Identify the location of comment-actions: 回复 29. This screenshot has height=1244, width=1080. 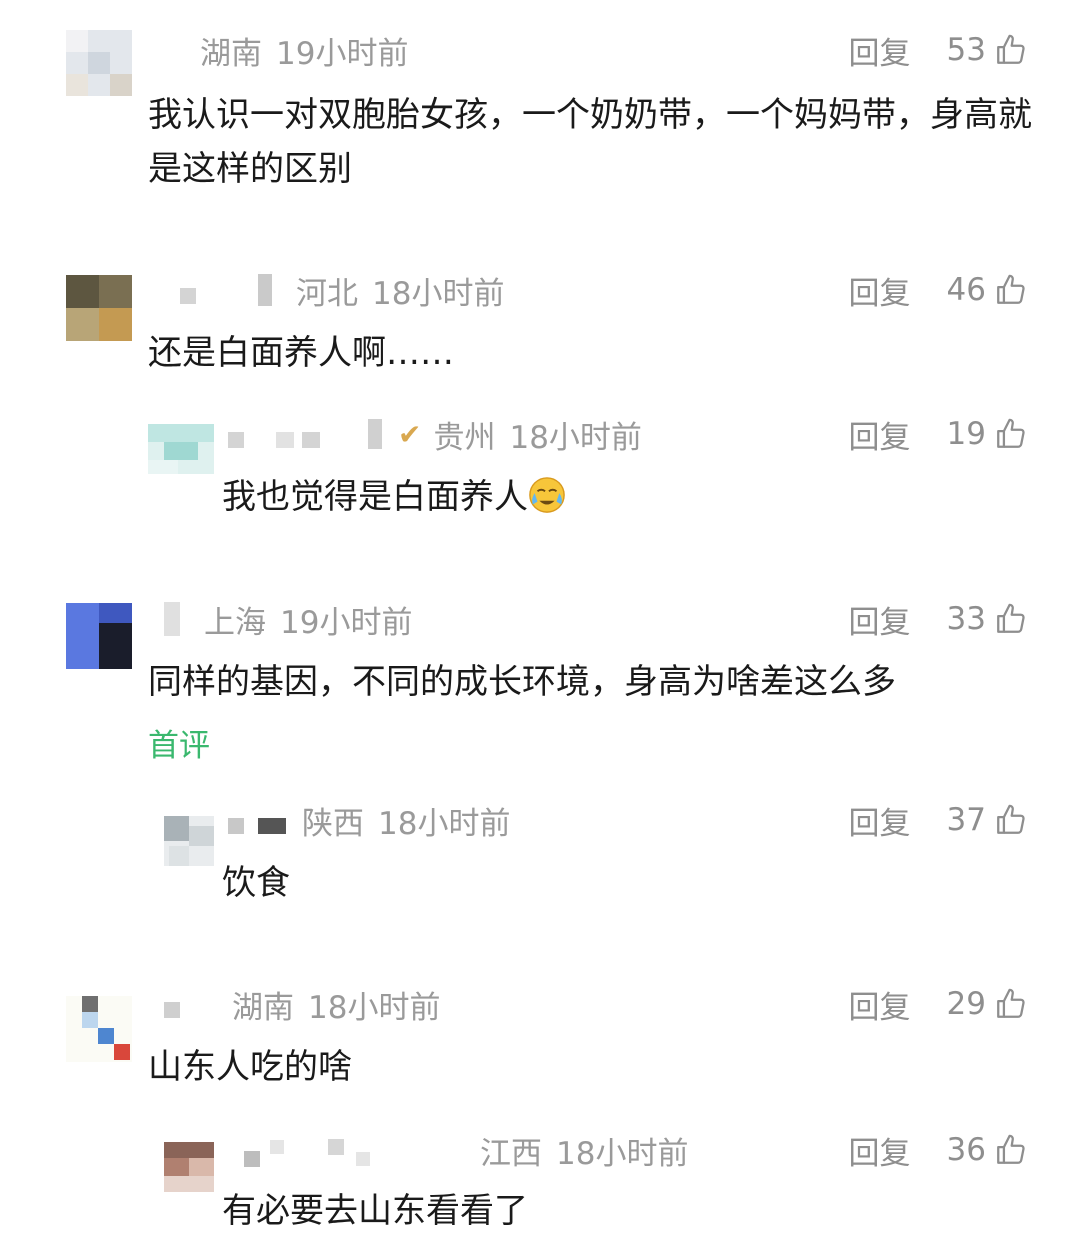
(938, 1004).